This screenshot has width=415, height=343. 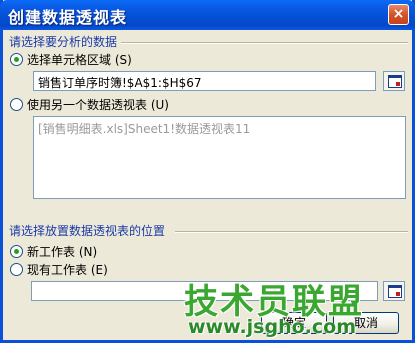 I want to click on option-existing-worksheet-label: 现有工作表 (E), so click(x=67, y=269).